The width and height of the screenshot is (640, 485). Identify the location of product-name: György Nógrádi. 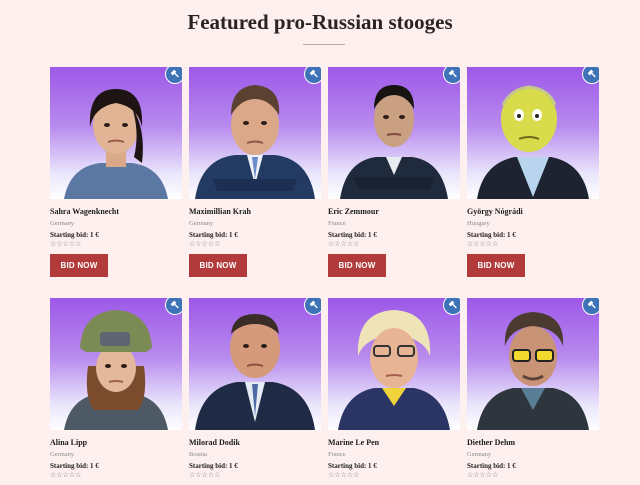
(495, 211).